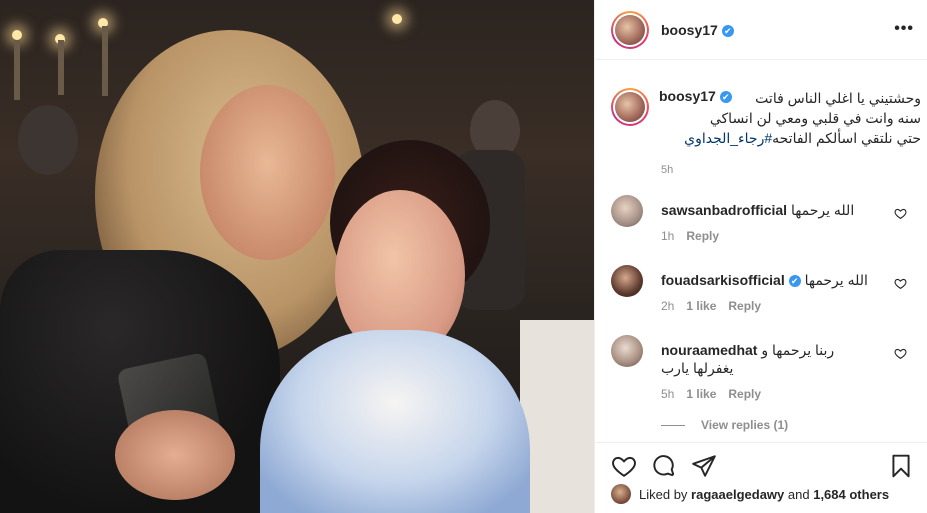 The width and height of the screenshot is (927, 513). I want to click on comment-meta: 5h 1 like Reply, so click(711, 394).